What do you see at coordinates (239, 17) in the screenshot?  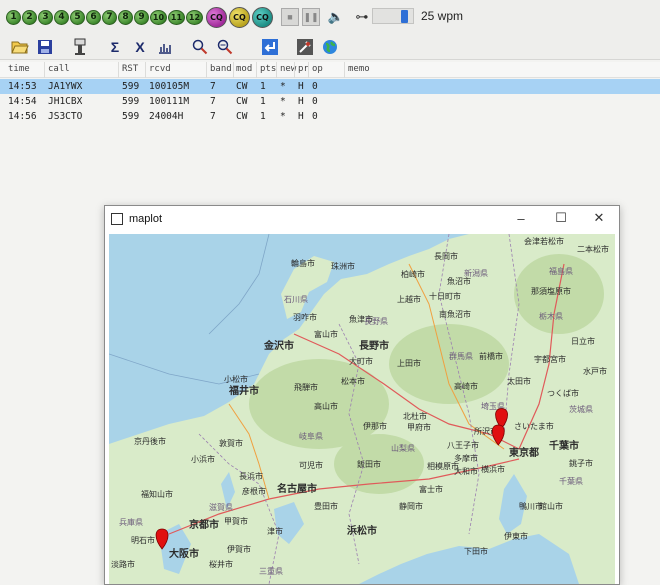 I see `cq-button-2: CQ` at bounding box center [239, 17].